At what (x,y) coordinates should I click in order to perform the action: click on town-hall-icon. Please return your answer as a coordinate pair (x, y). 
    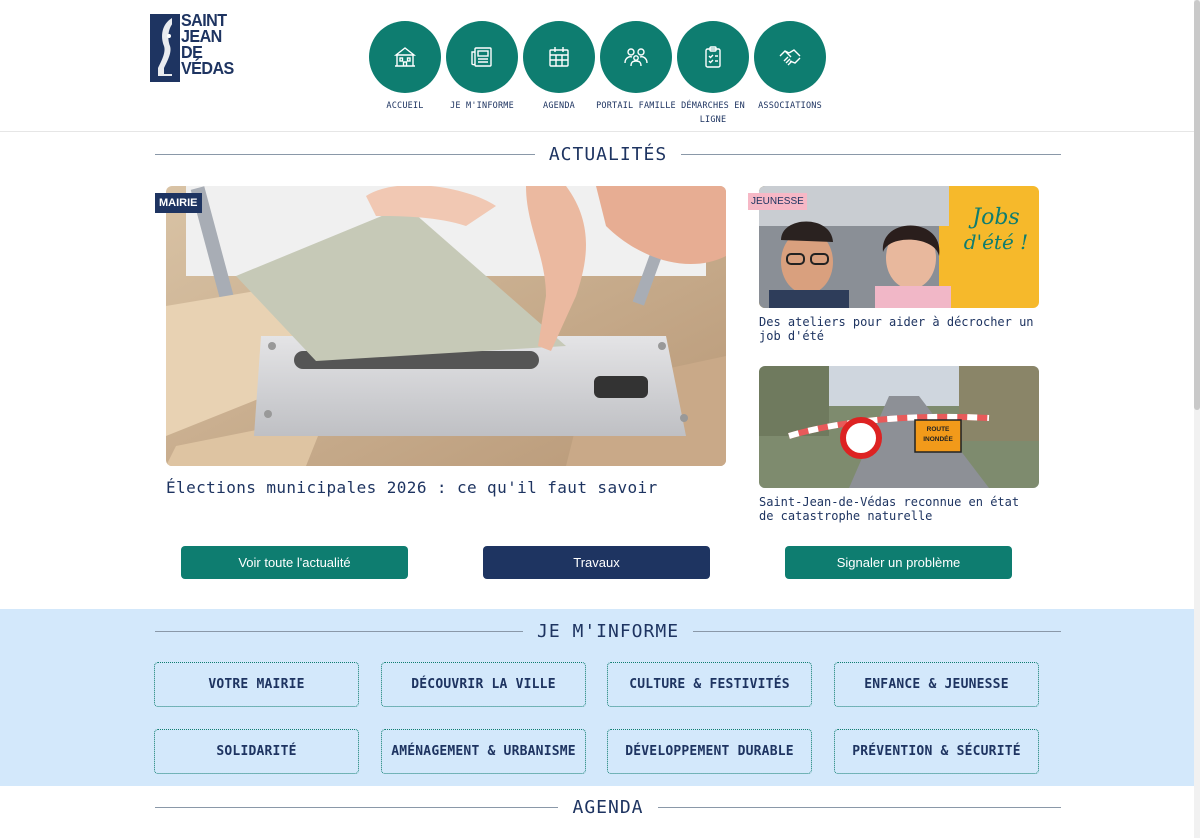
    Looking at the image, I should click on (405, 57).